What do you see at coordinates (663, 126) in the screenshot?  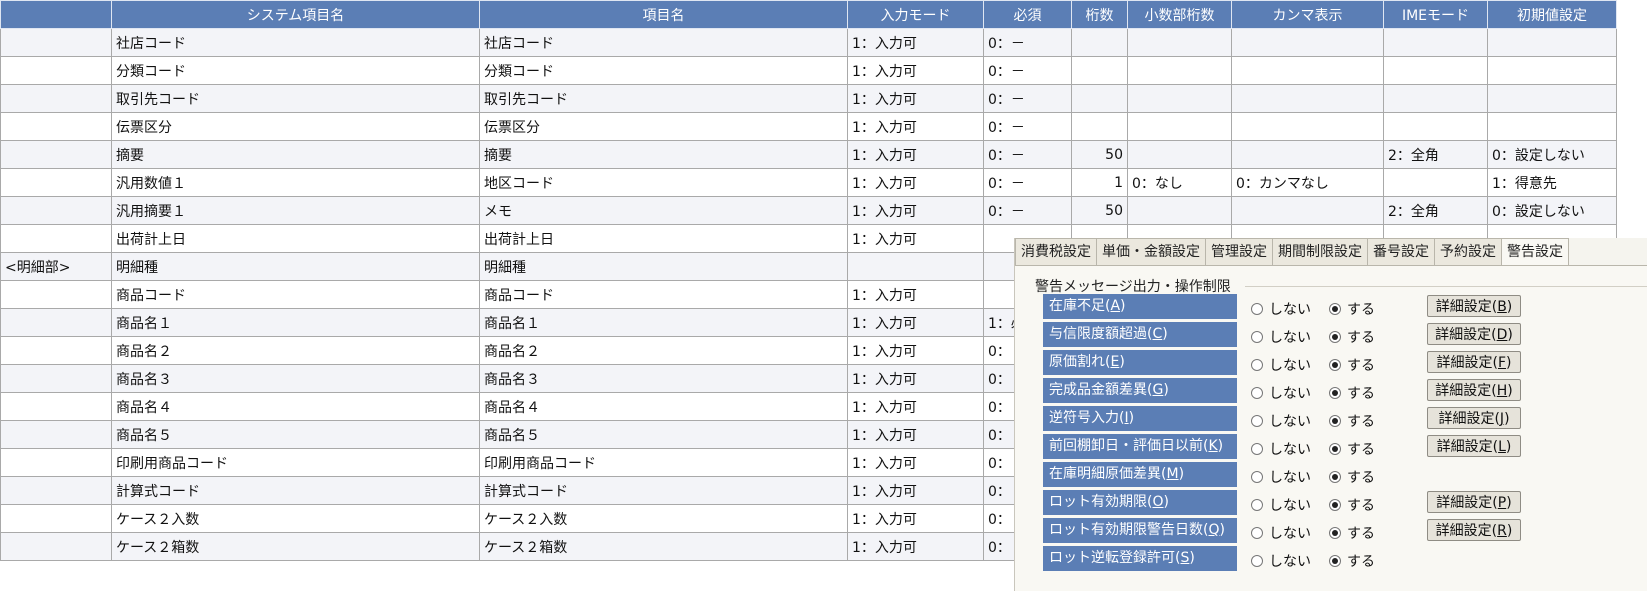 I see `table-cell: 伝票区分` at bounding box center [663, 126].